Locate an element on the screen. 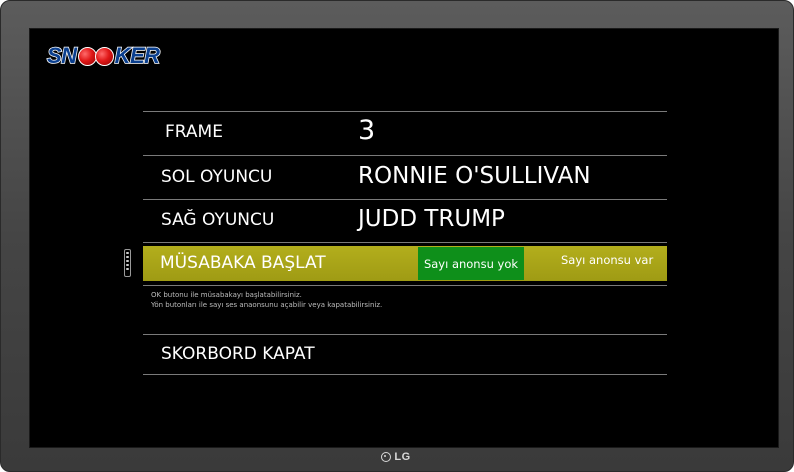 The height and width of the screenshot is (472, 794). left-player-label: SOL OYUNCU is located at coordinates (217, 177).